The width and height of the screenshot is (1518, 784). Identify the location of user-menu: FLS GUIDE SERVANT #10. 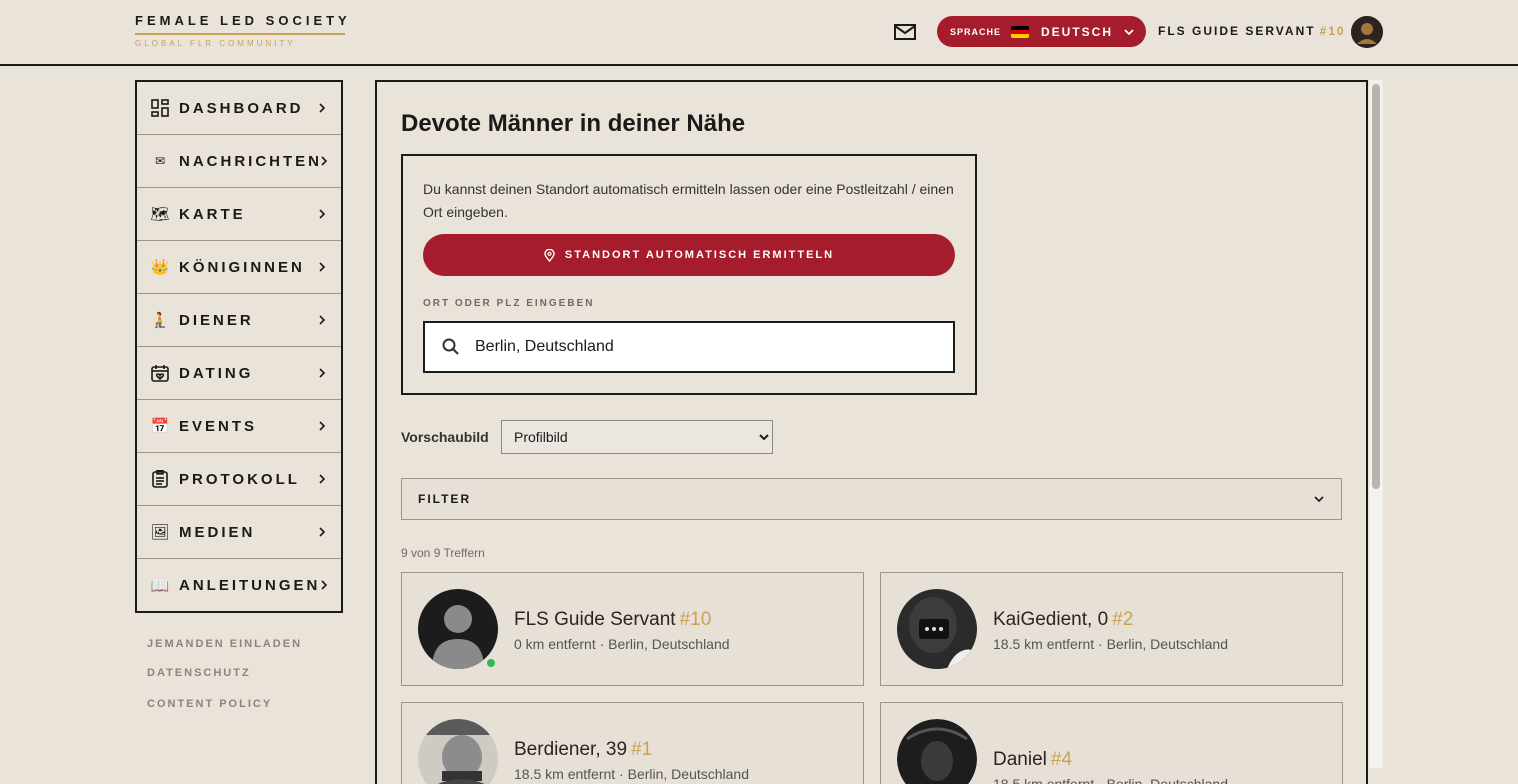
(1252, 31).